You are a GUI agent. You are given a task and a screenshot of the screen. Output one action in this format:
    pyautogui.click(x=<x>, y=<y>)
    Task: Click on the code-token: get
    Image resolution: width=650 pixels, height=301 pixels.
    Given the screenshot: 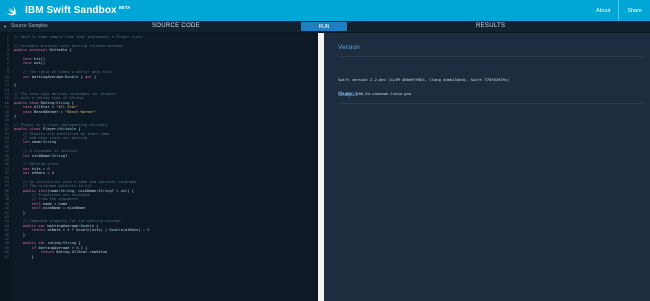 What is the action you would take?
    pyautogui.click(x=88, y=76)
    